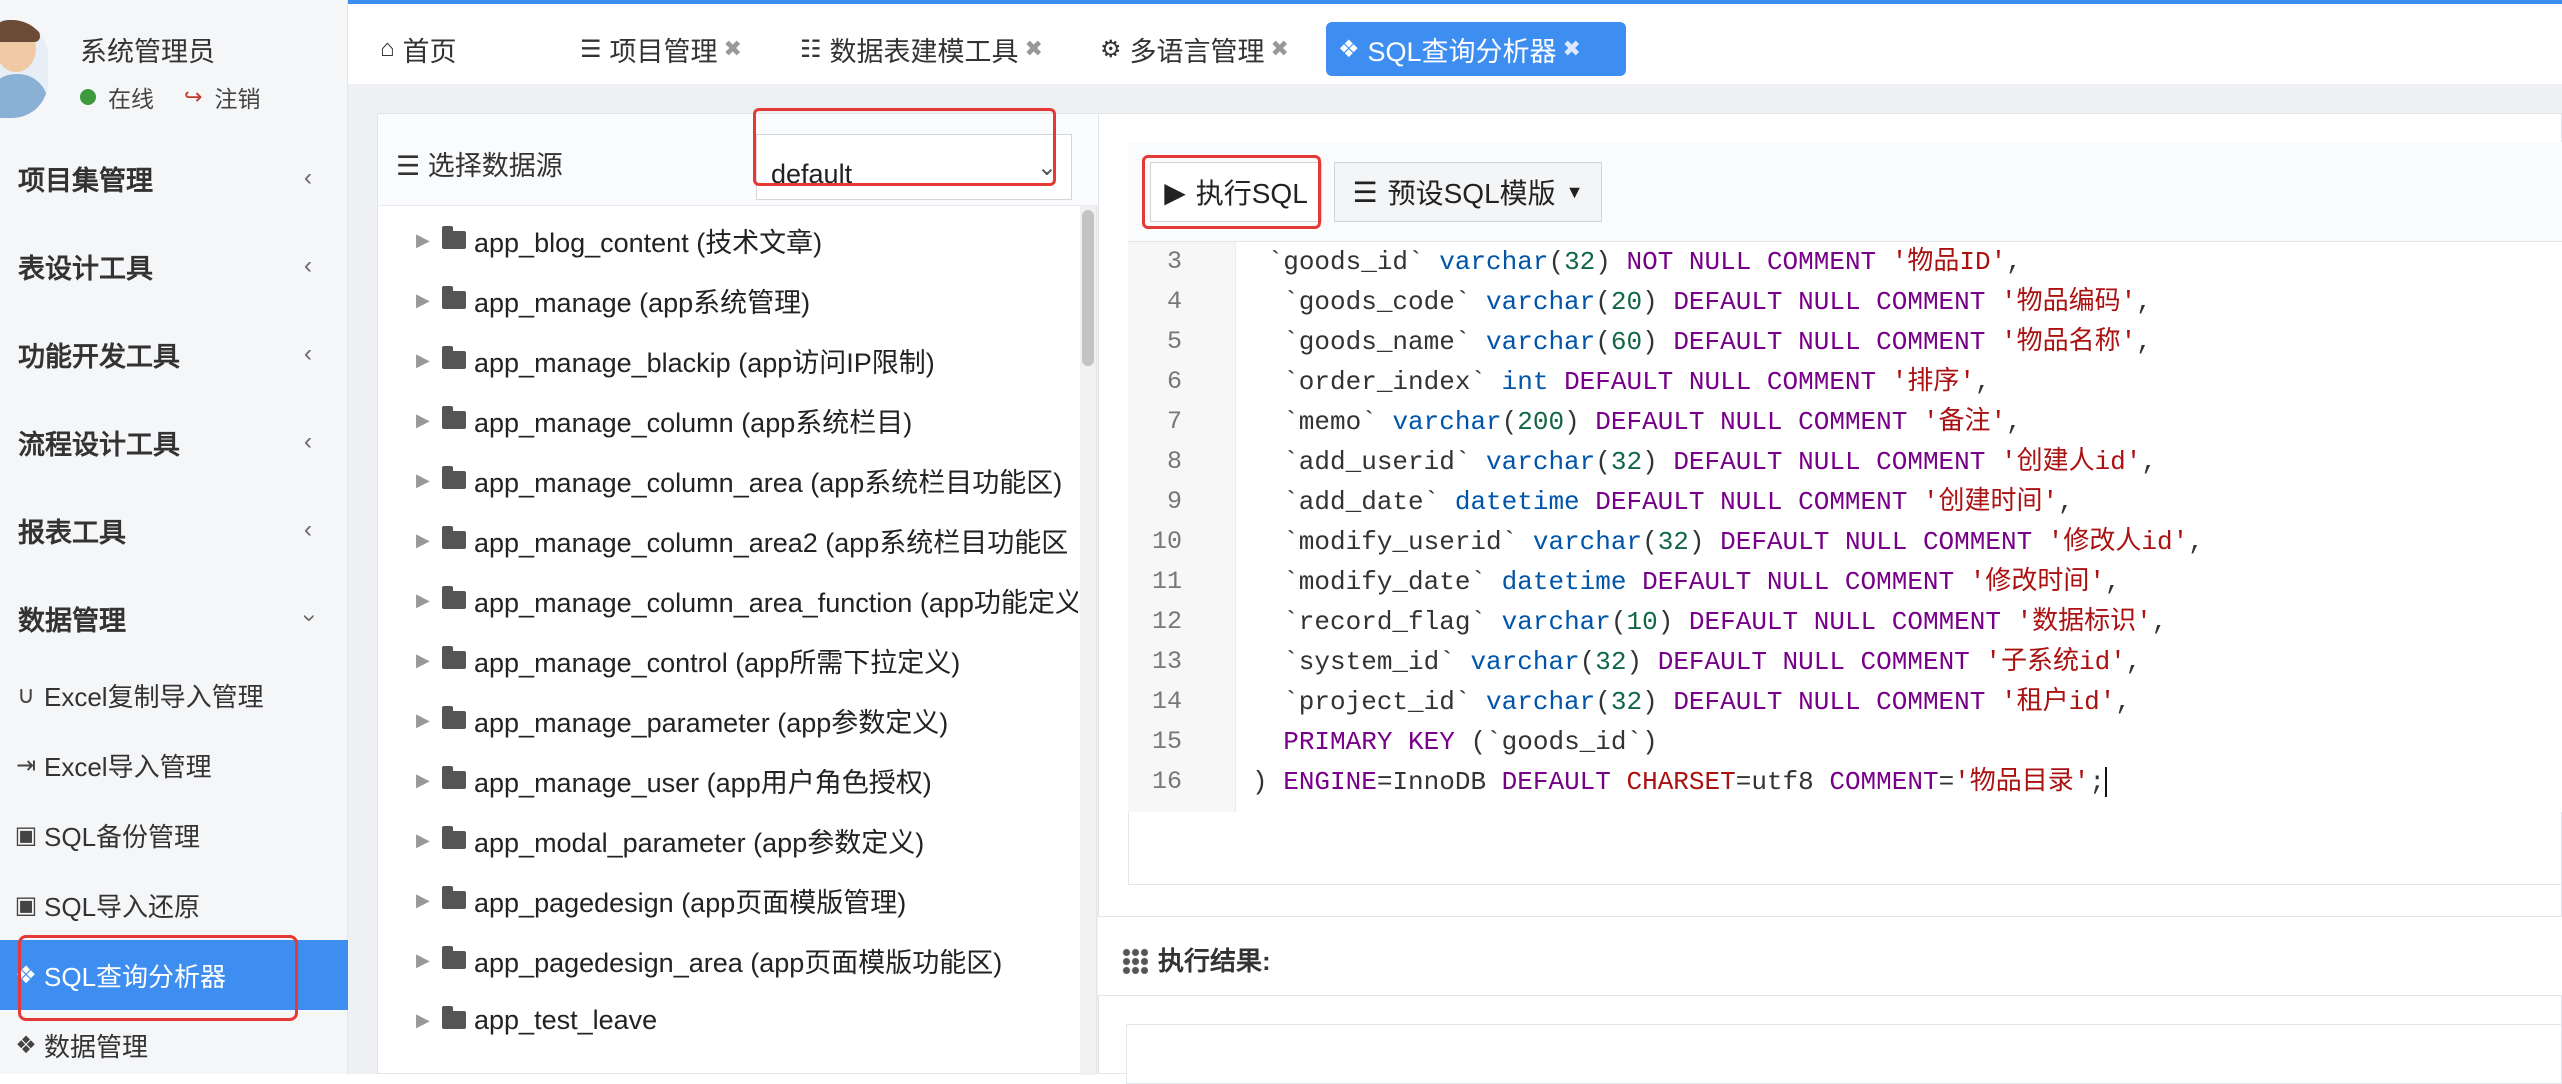 Image resolution: width=2562 pixels, height=1084 pixels. I want to click on nav-group-flow-design: 流程设计工具 ‹, so click(174, 442).